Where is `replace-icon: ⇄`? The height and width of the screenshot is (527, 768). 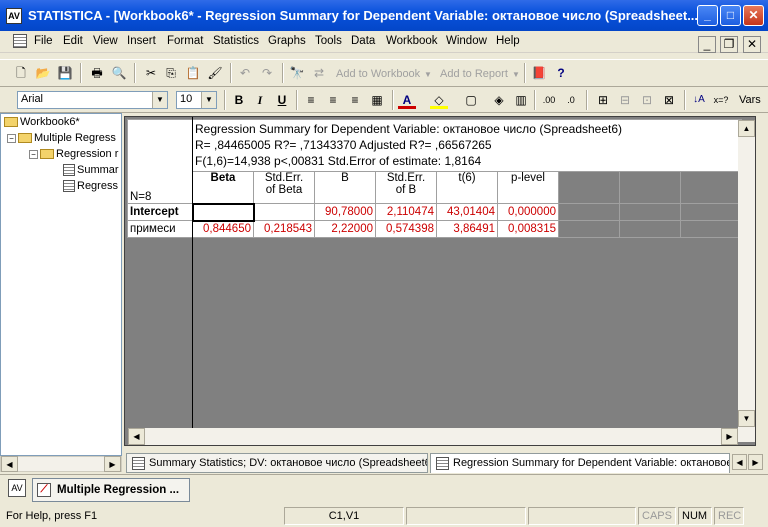
replace-icon: ⇄ is located at coordinates (319, 73).